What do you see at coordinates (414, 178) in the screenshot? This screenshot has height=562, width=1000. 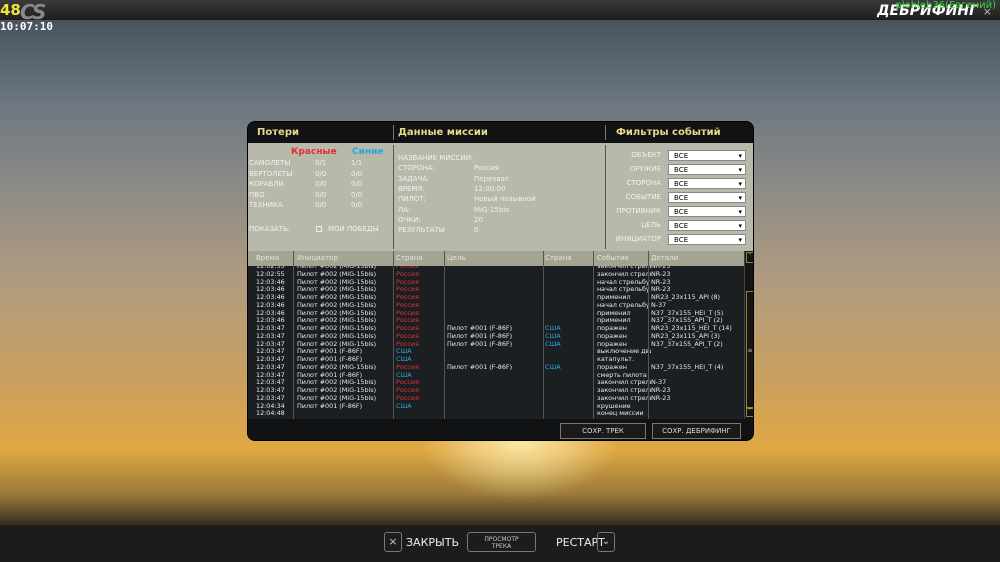 I see `mission-label: ЗАДАЧА:` at bounding box center [414, 178].